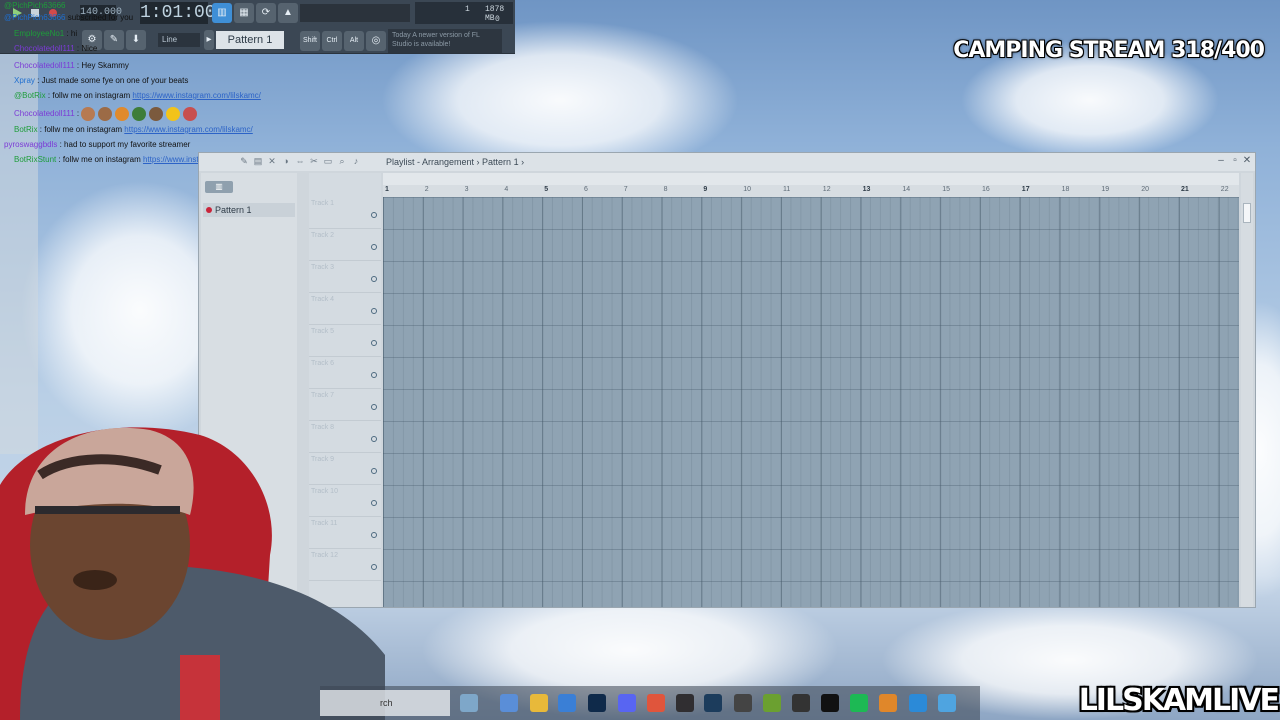 This screenshot has width=1280, height=720. I want to click on 4k-icon, so click(801, 703).